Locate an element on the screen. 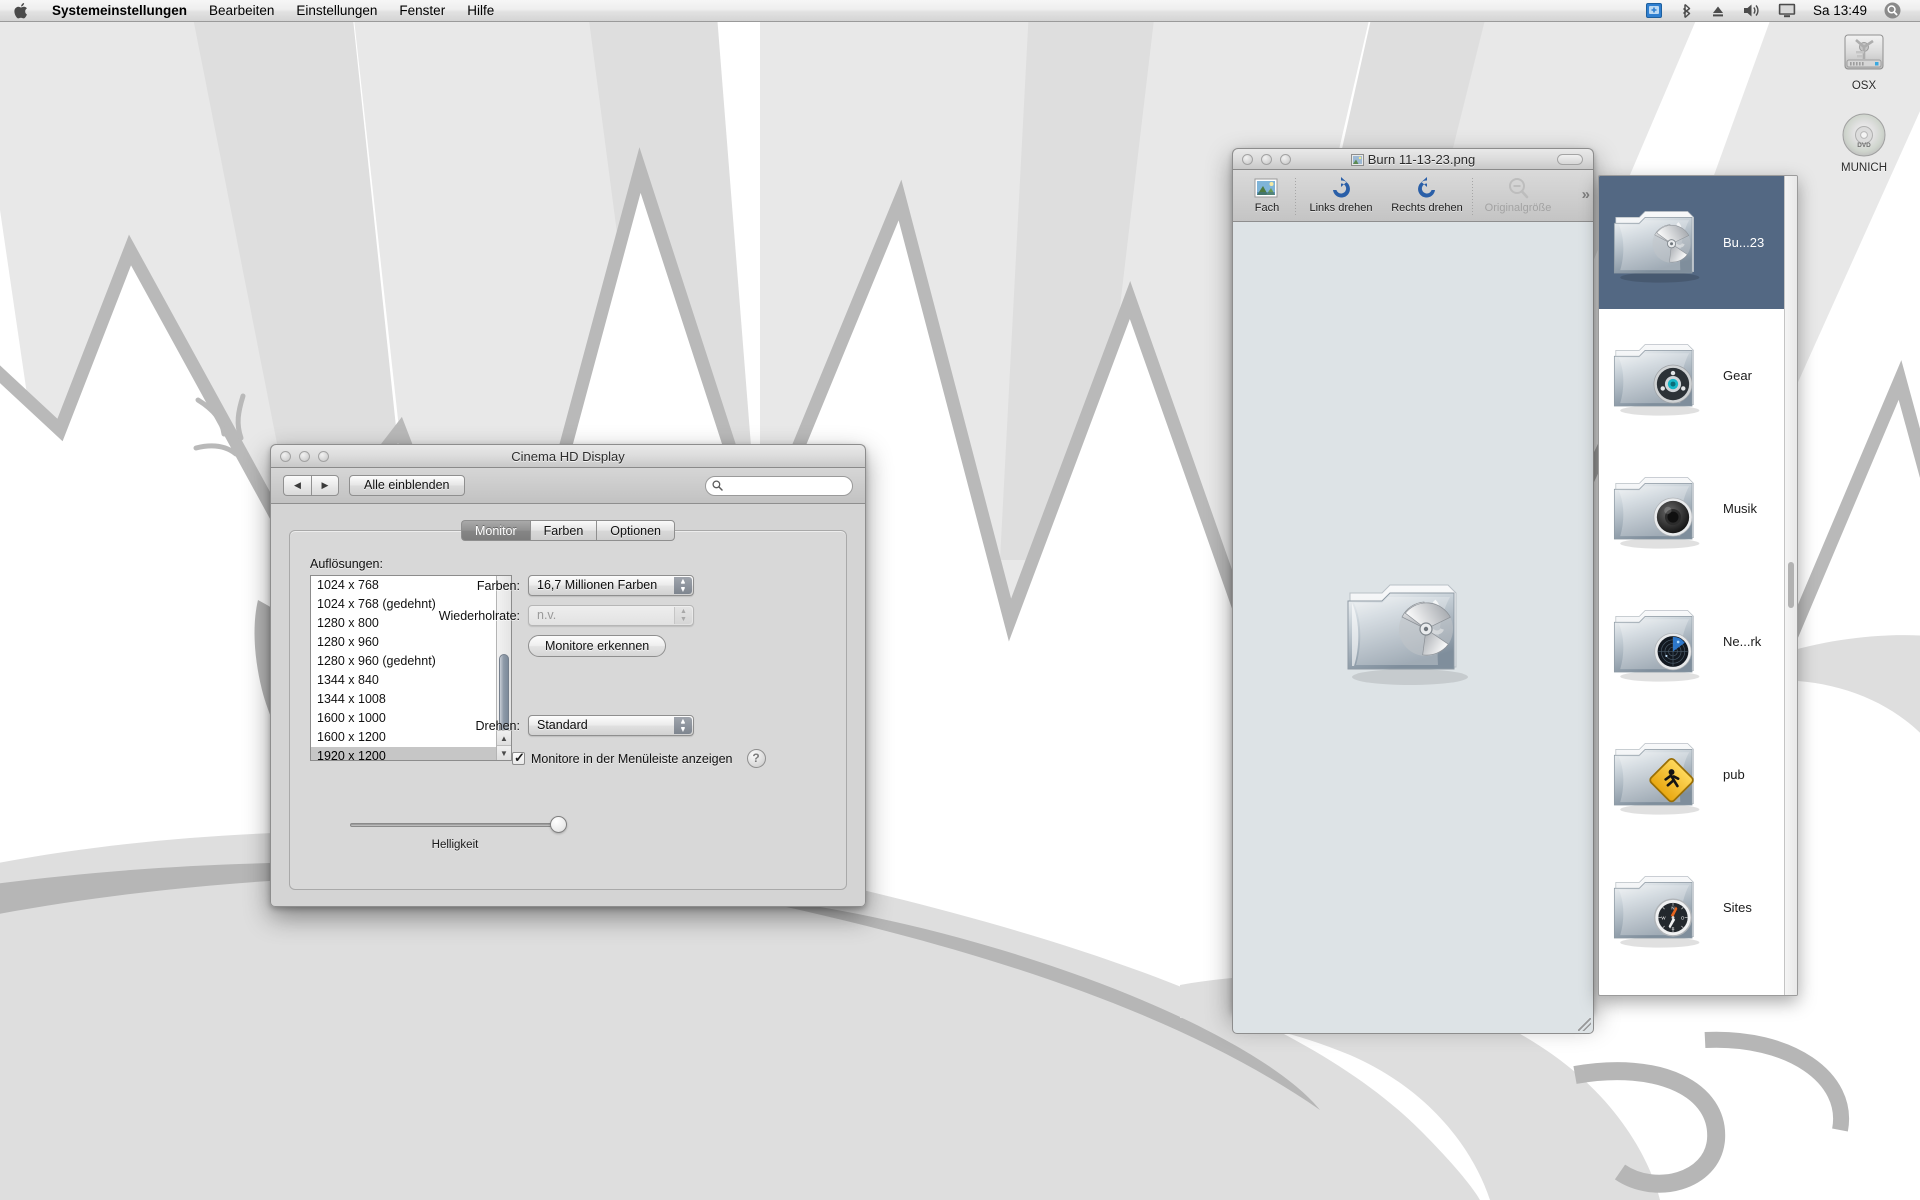 The width and height of the screenshot is (1920, 1200). colors-label: Farben: is located at coordinates (498, 585).